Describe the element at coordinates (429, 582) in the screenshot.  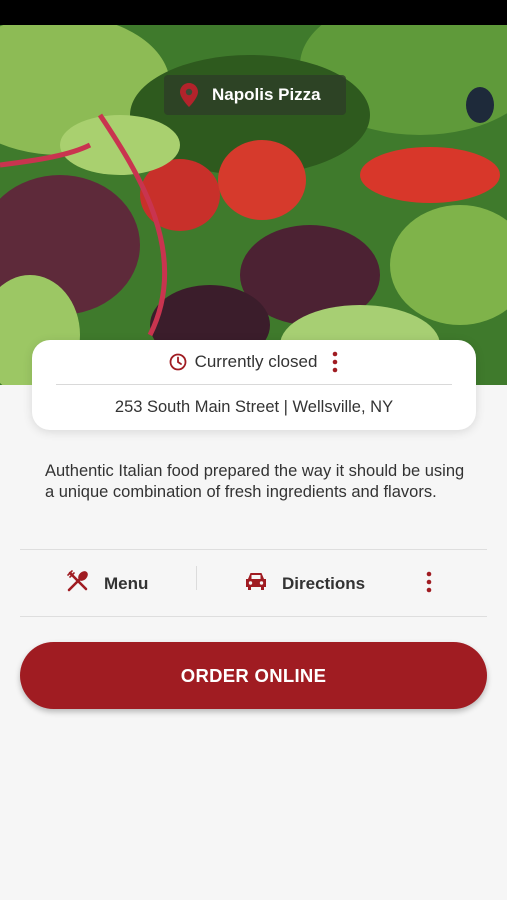
I see `more-actions-icon` at that location.